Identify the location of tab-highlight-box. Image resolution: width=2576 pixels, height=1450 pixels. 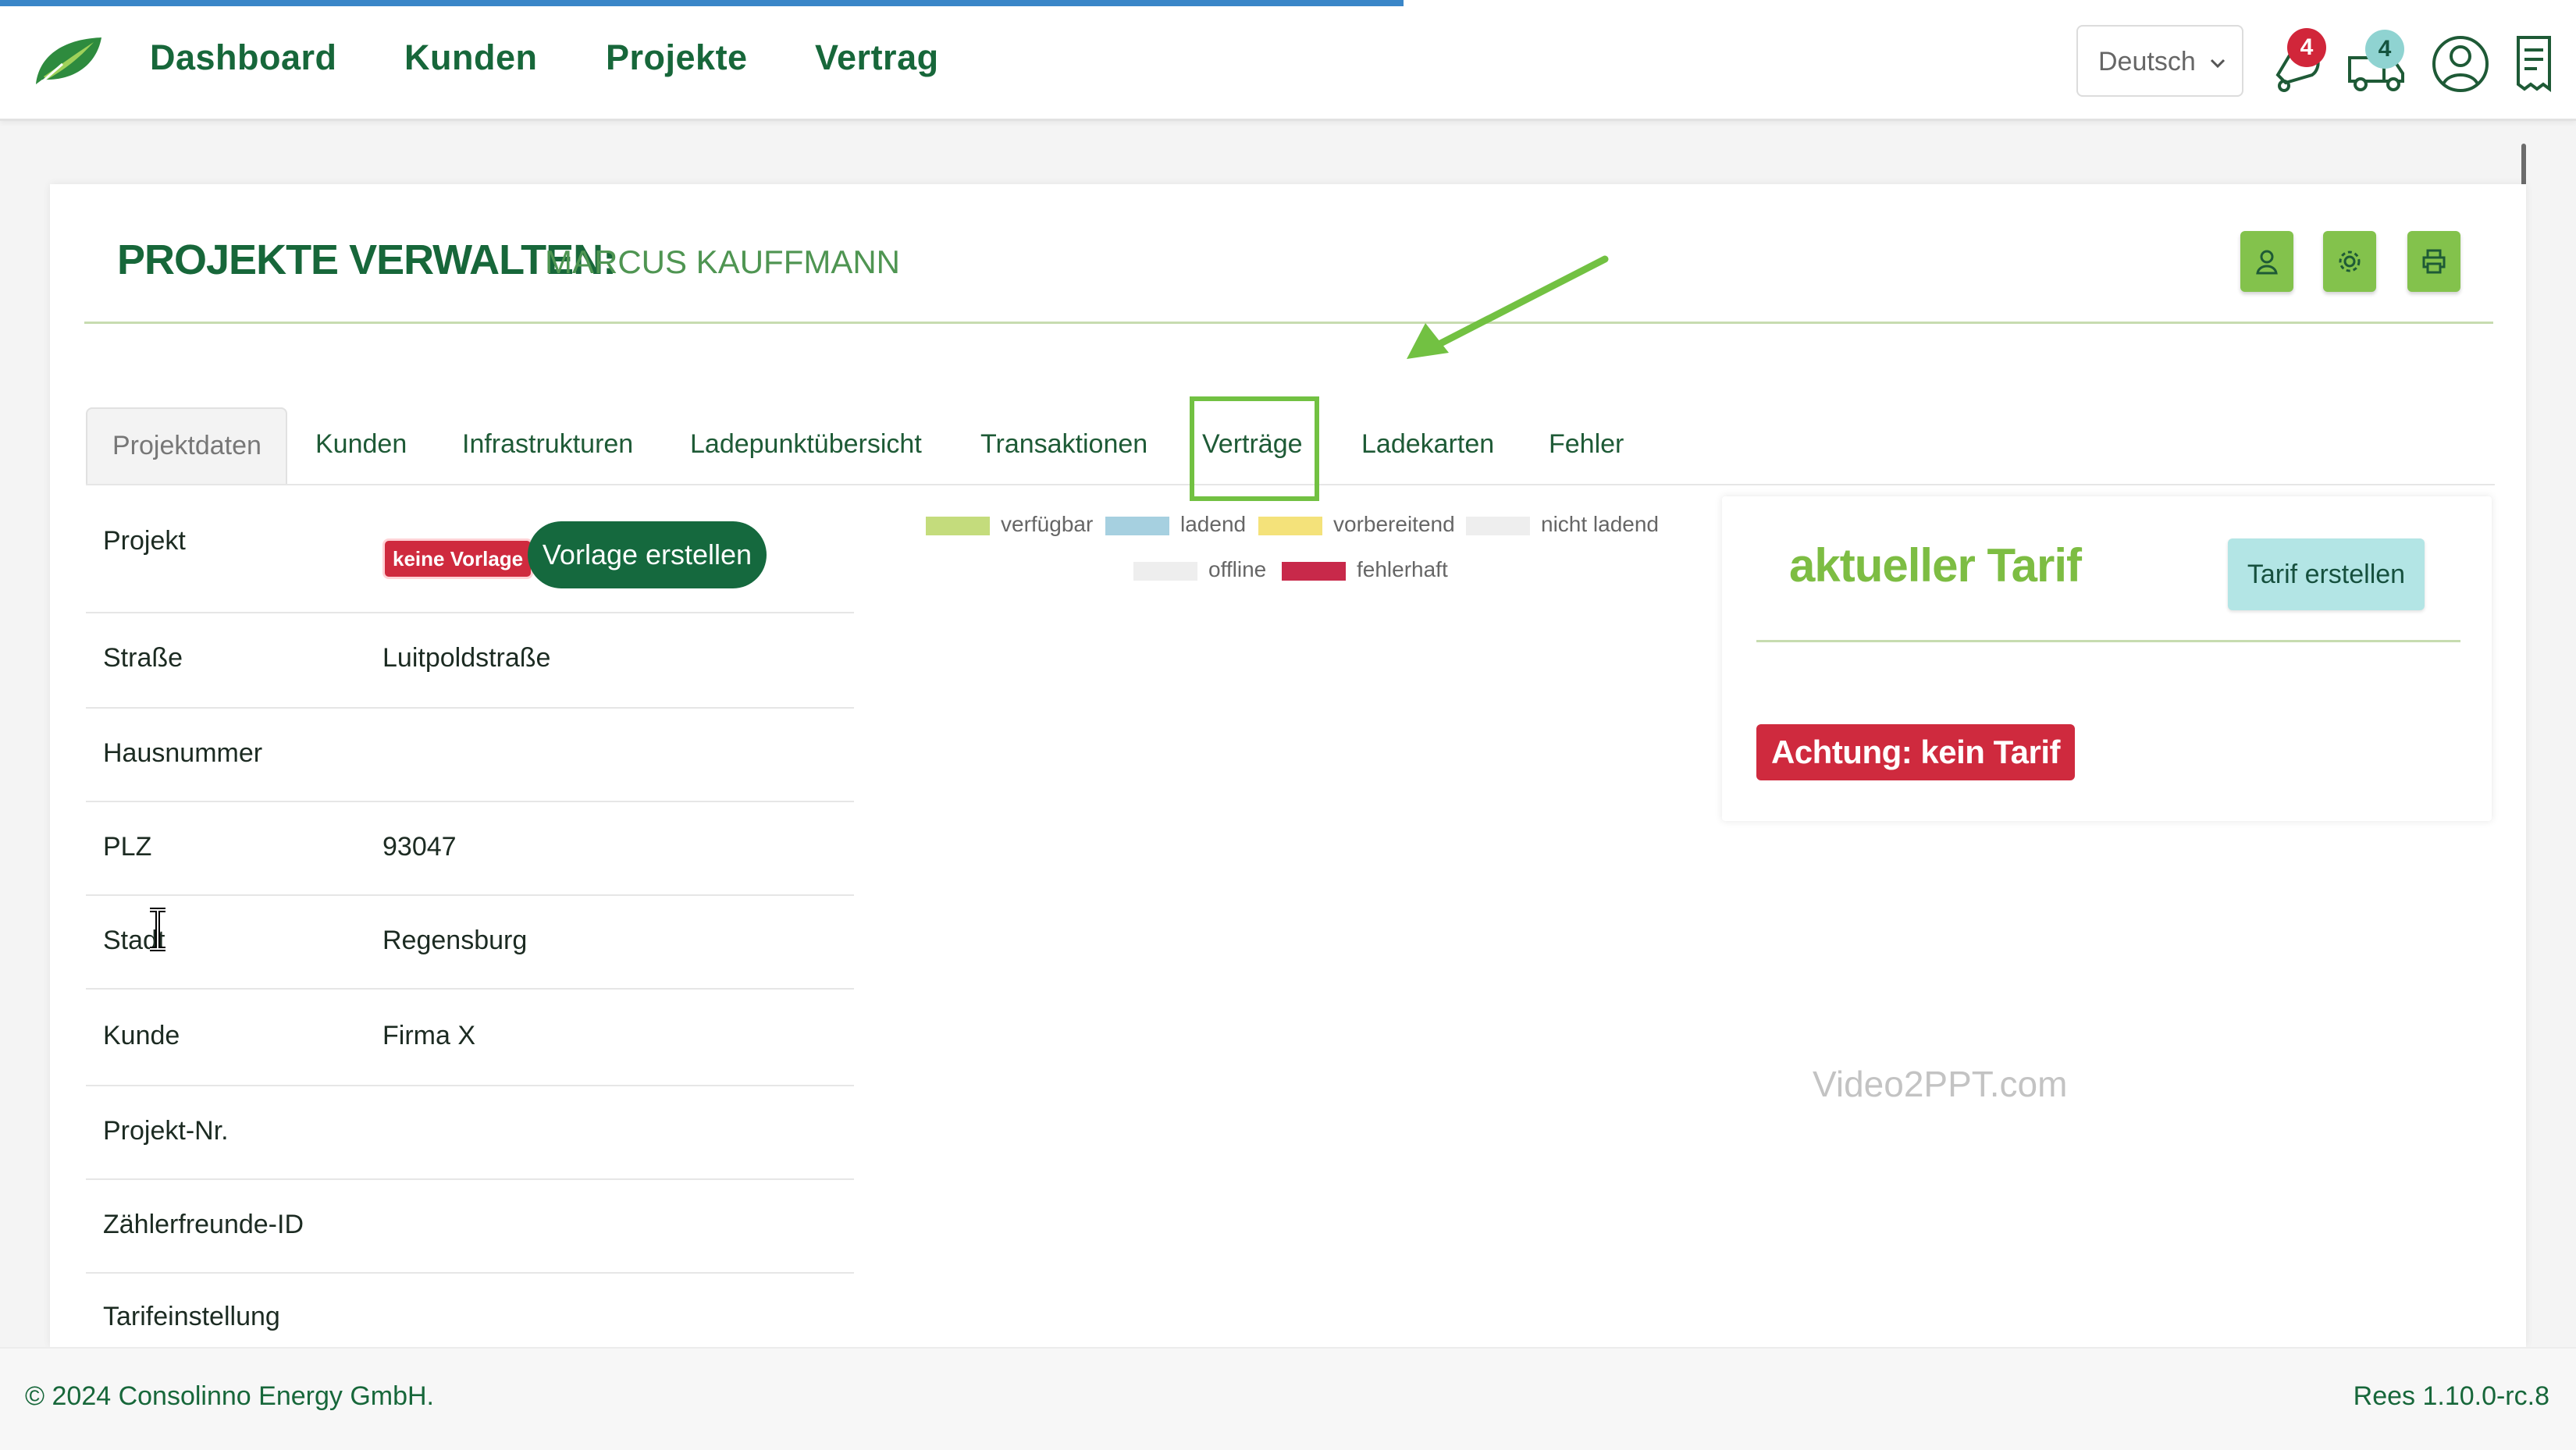
(1254, 448).